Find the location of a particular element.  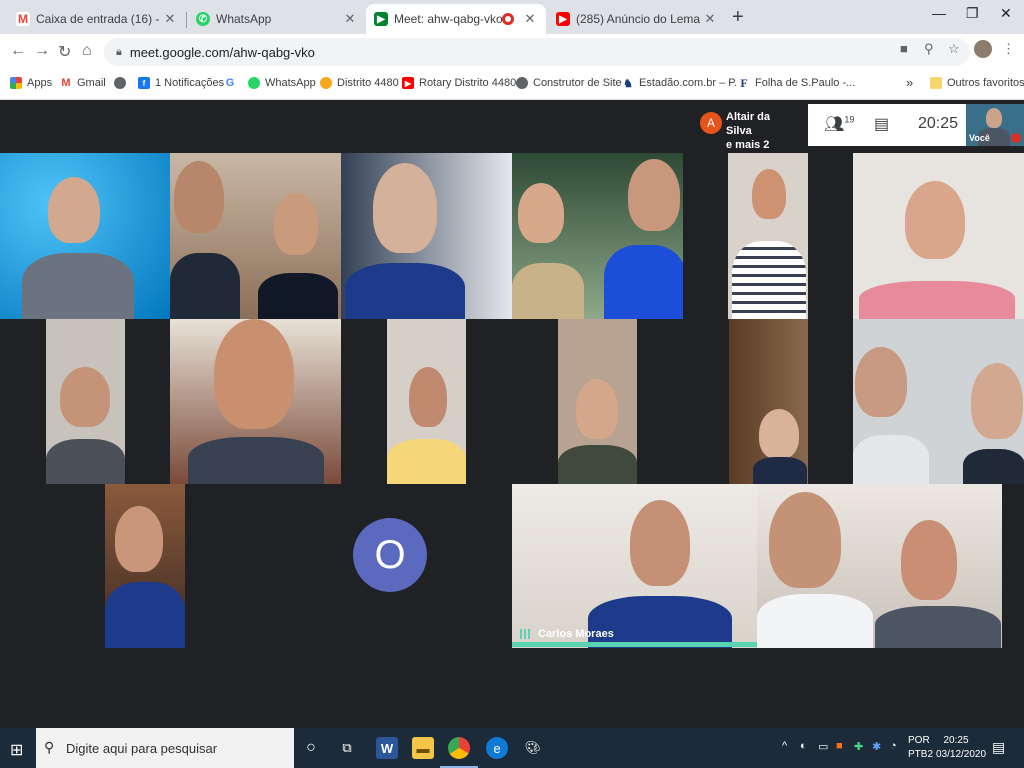

globe-icon is located at coordinates (120, 83).